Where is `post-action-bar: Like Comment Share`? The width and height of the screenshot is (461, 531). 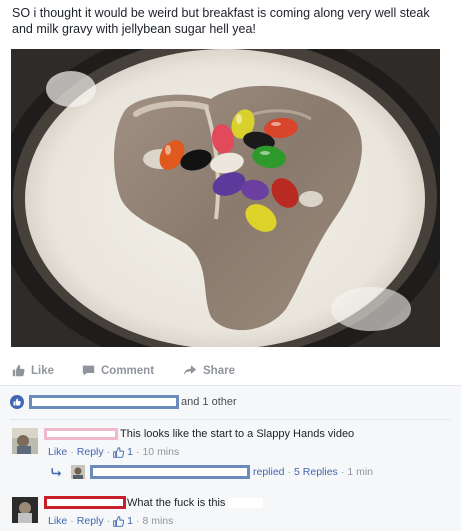 post-action-bar: Like Comment Share is located at coordinates (230, 372).